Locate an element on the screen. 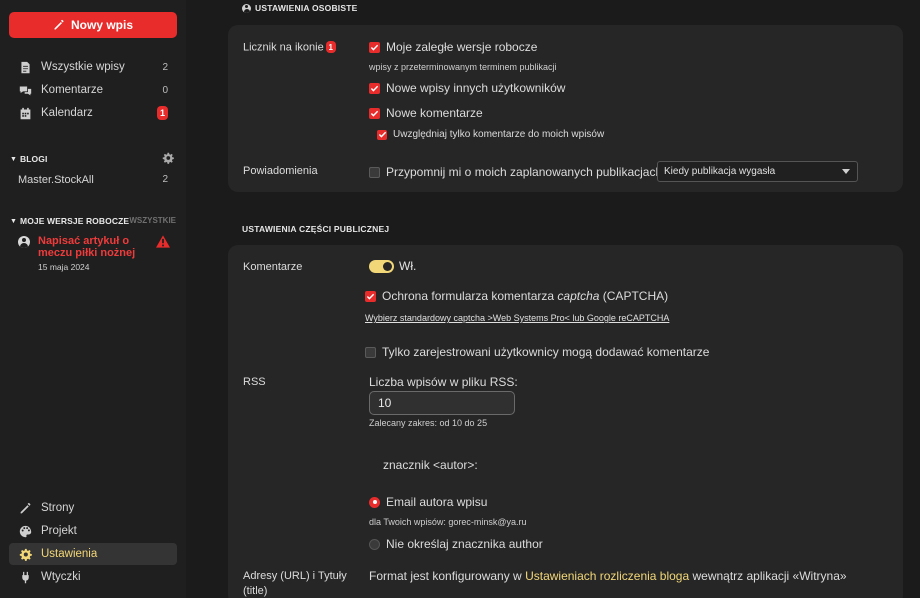  format-link: Ustawieniach rozliczenia bloga is located at coordinates (607, 576).